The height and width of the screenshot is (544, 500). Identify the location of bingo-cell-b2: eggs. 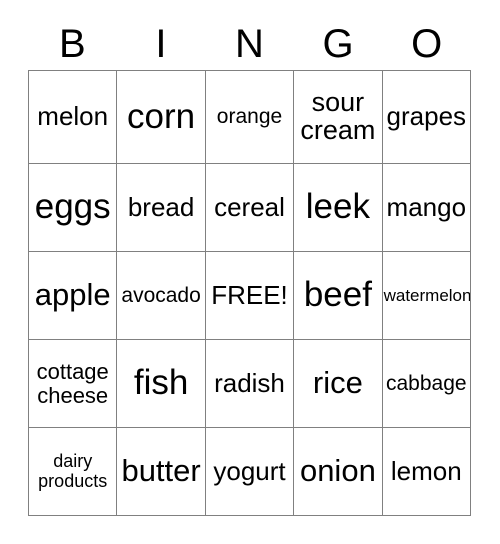
(73, 208).